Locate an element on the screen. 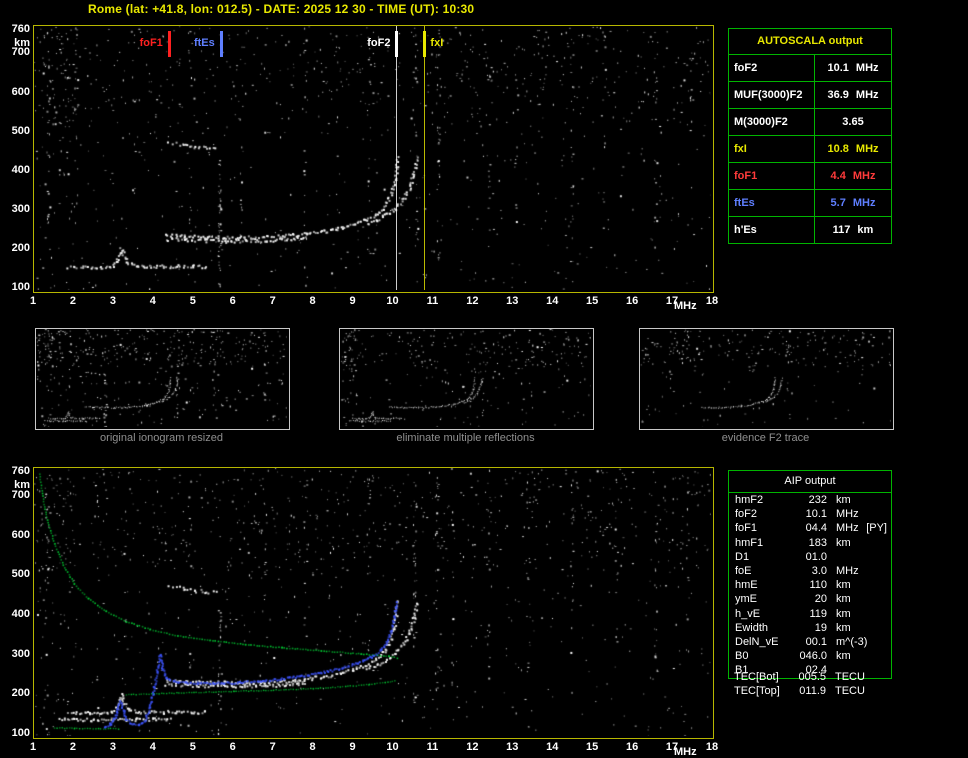 Image resolution: width=968 pixels, height=758 pixels. marker-bar-fxI is located at coordinates (425, 44).